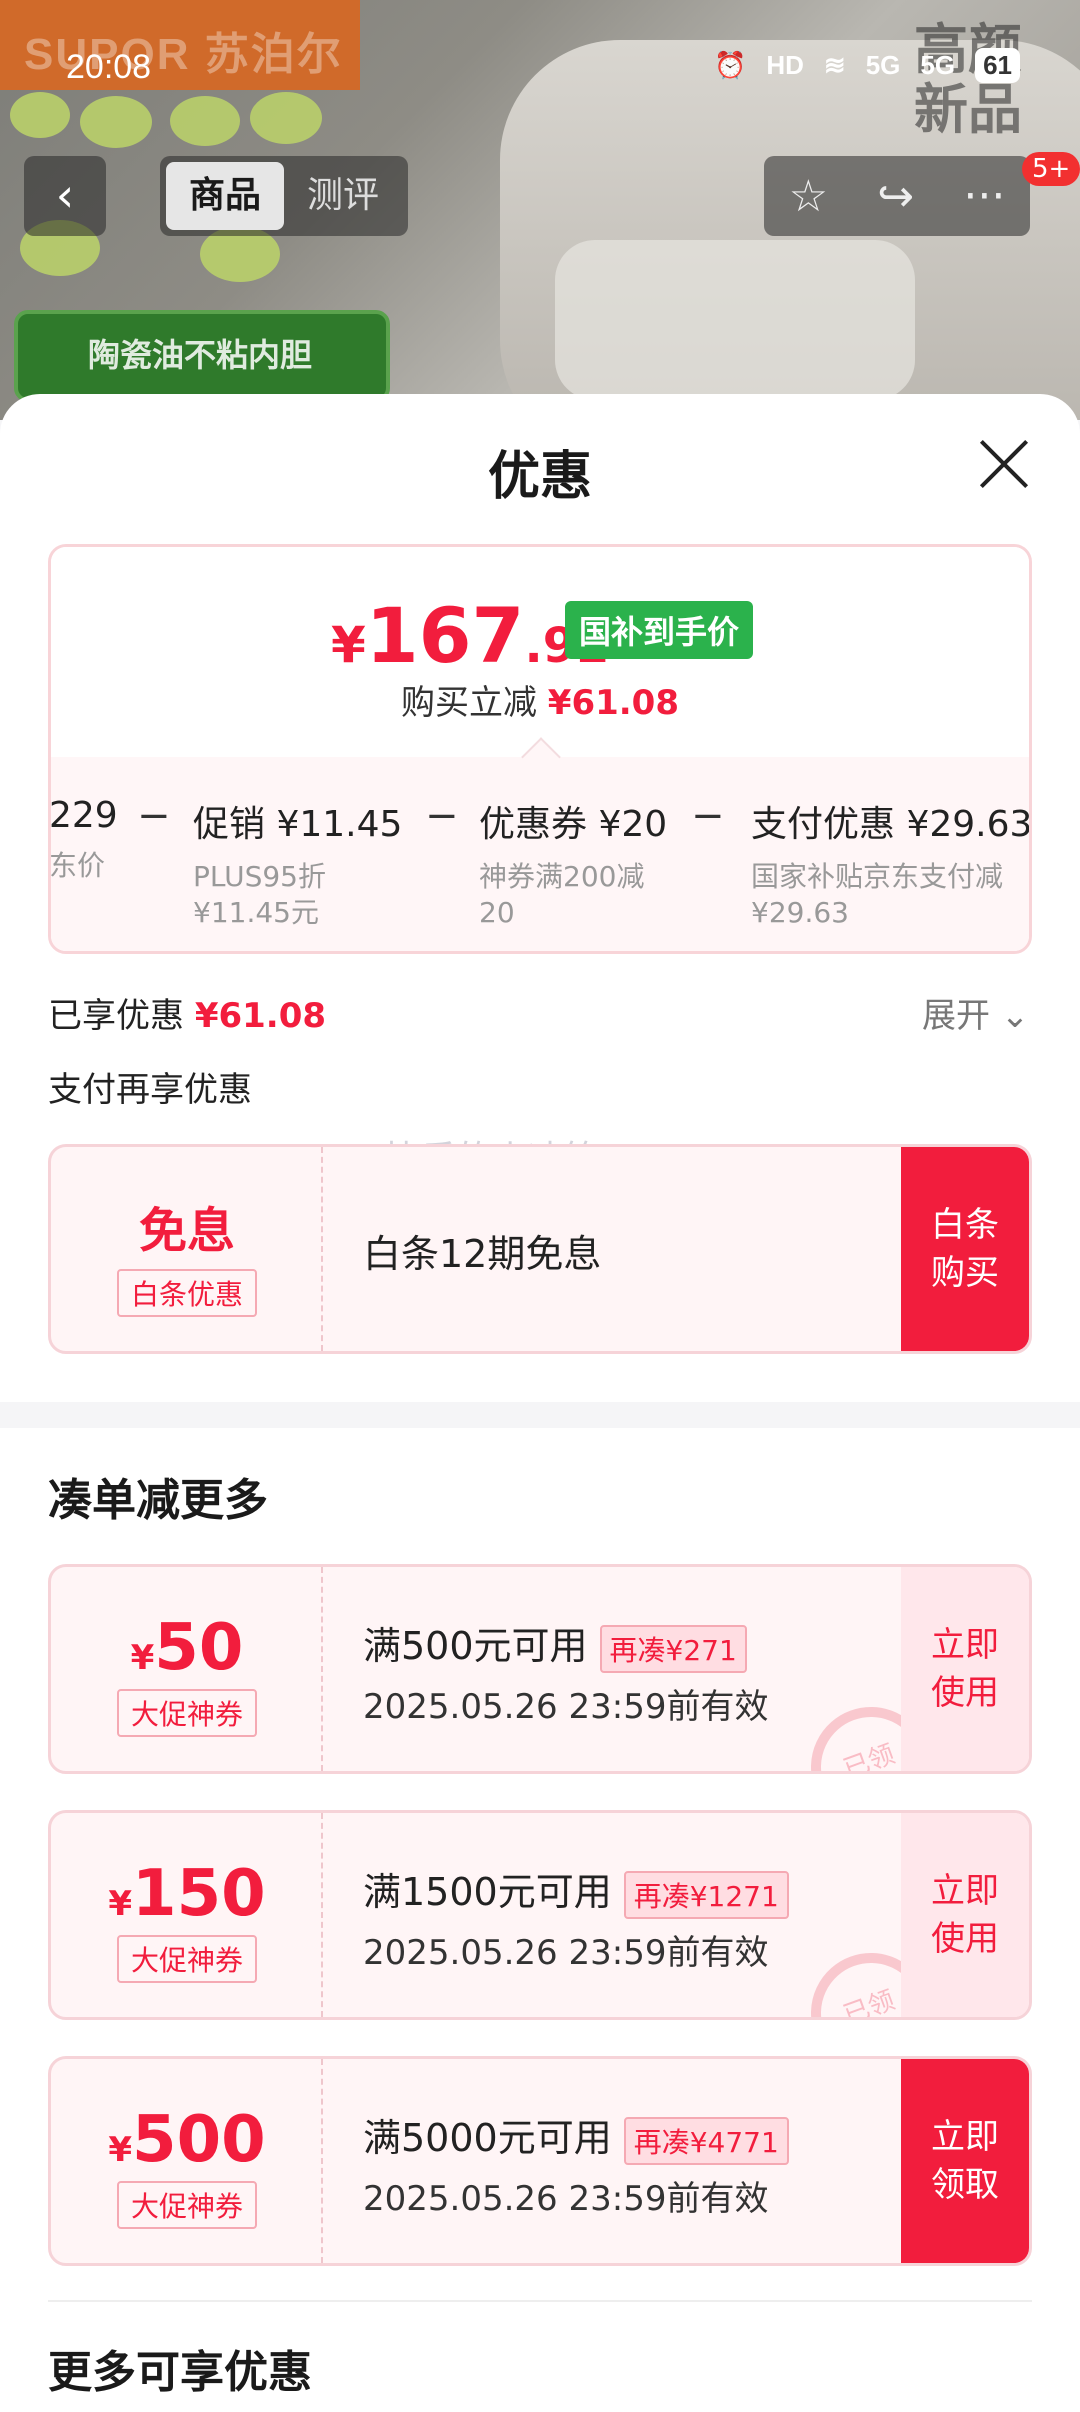  What do you see at coordinates (975, 1012) in the screenshot?
I see `expand-toggle: 展开 ⌄` at bounding box center [975, 1012].